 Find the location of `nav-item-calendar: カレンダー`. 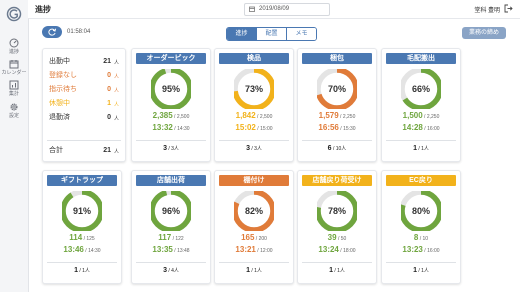

nav-item-calendar: カレンダー is located at coordinates (14, 70).